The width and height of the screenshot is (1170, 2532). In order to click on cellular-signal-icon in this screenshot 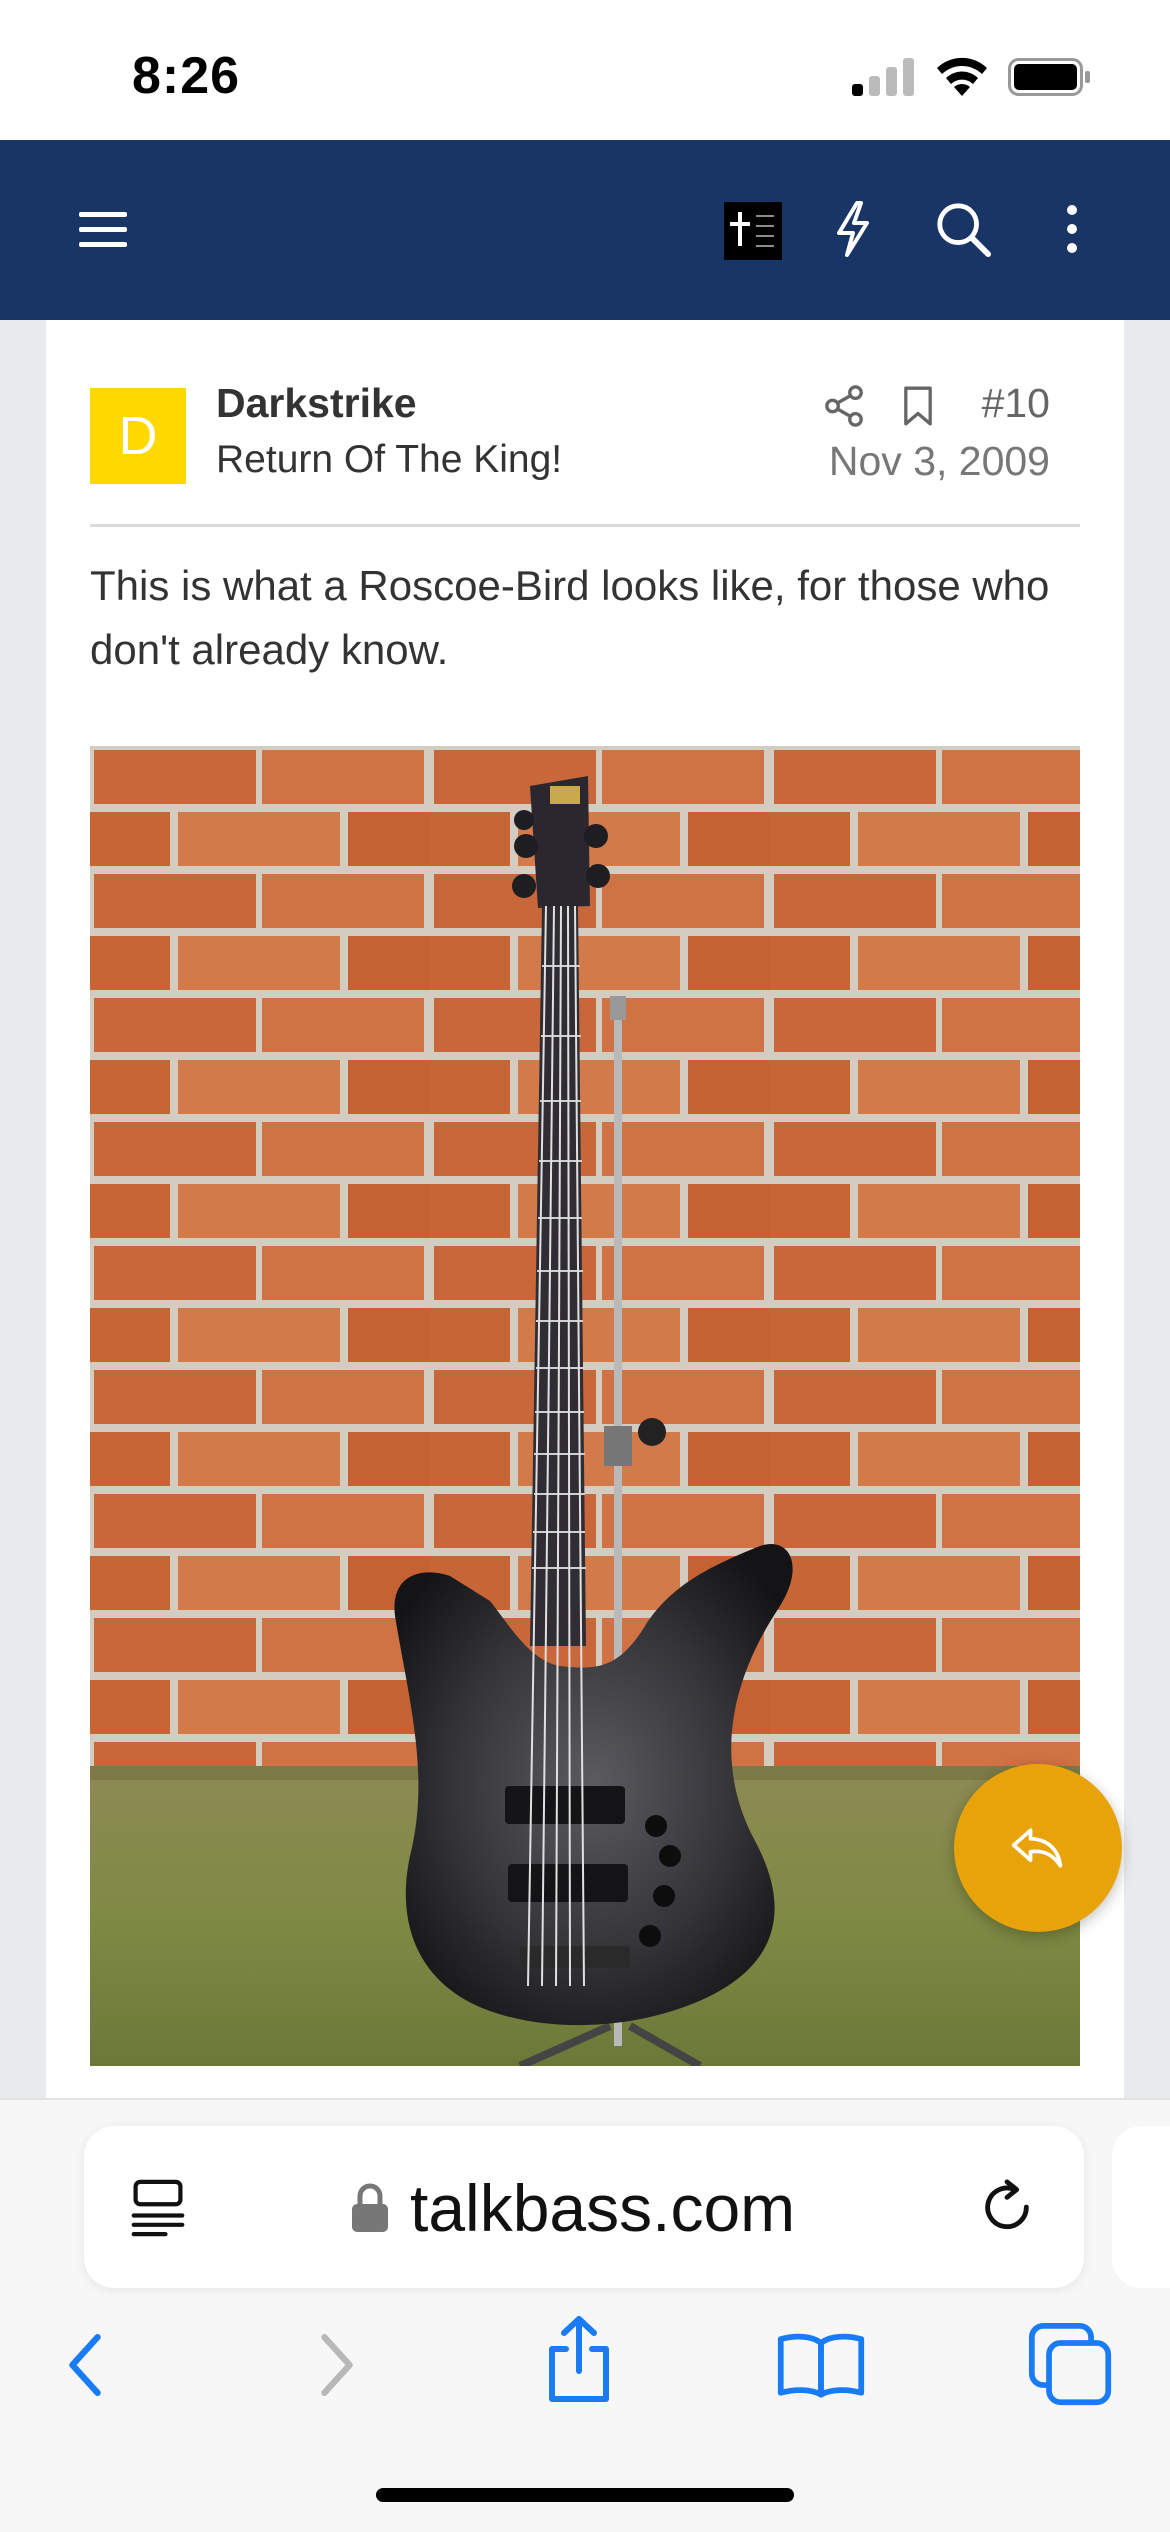, I will do `click(883, 77)`.